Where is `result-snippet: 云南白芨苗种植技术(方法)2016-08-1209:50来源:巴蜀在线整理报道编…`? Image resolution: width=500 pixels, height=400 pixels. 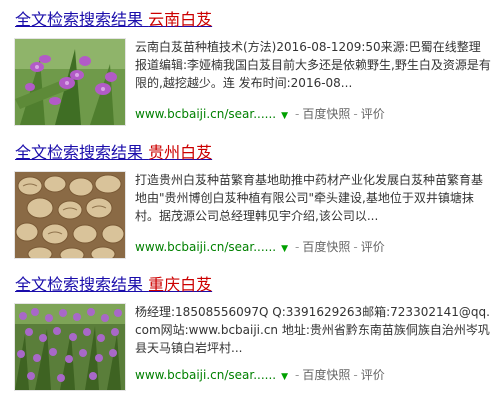
result-snippet: 云南白芨苗种植技术(方法)2016-08-1209:50来源:巴蜀在线整理报道编… is located at coordinates (313, 65).